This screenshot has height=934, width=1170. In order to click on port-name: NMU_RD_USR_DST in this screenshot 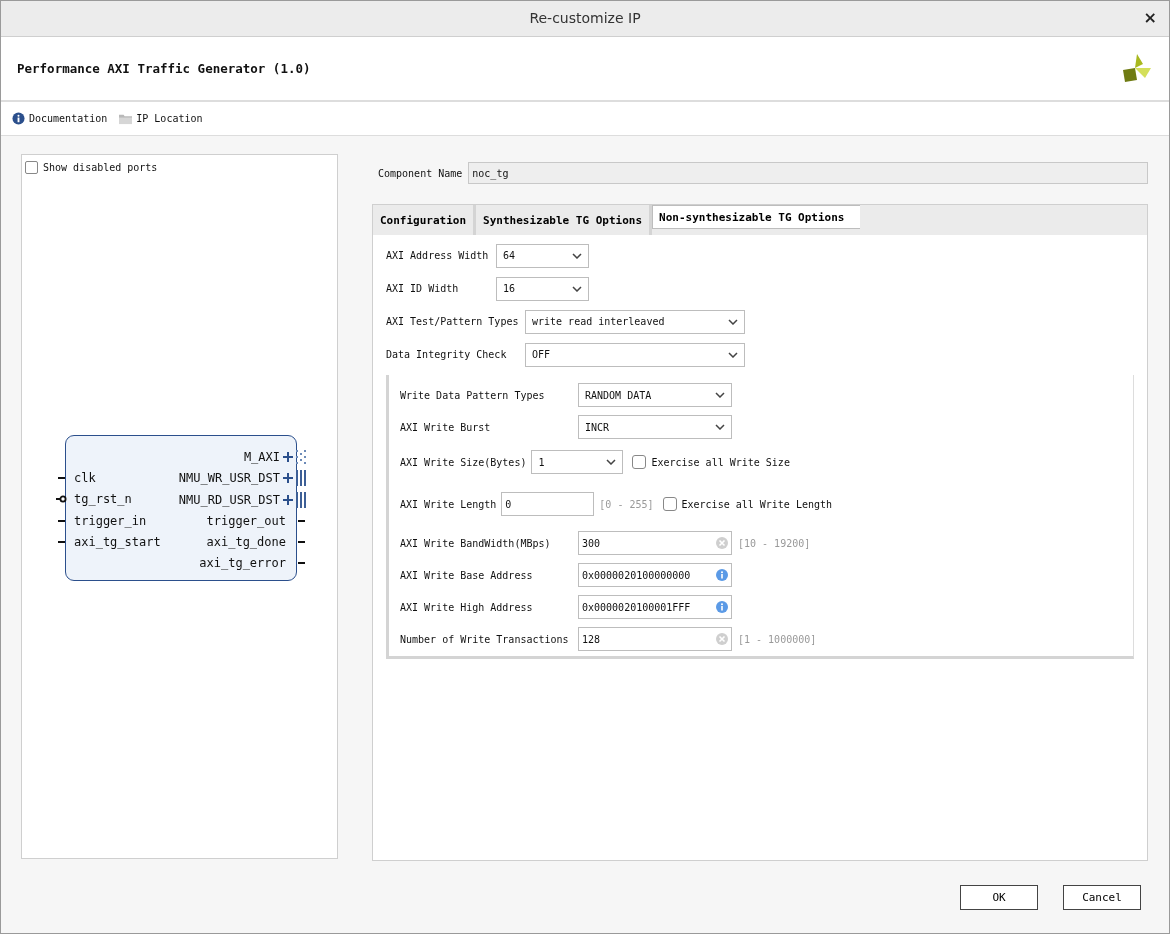, I will do `click(229, 499)`.